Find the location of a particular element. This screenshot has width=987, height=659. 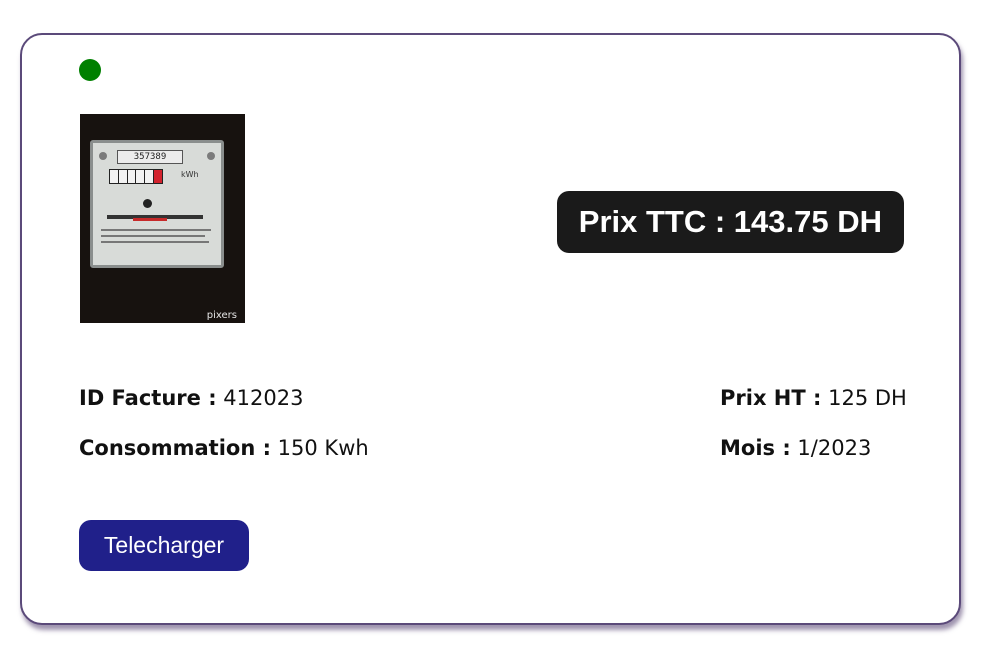

meter-unit-label: kWh is located at coordinates (190, 174).